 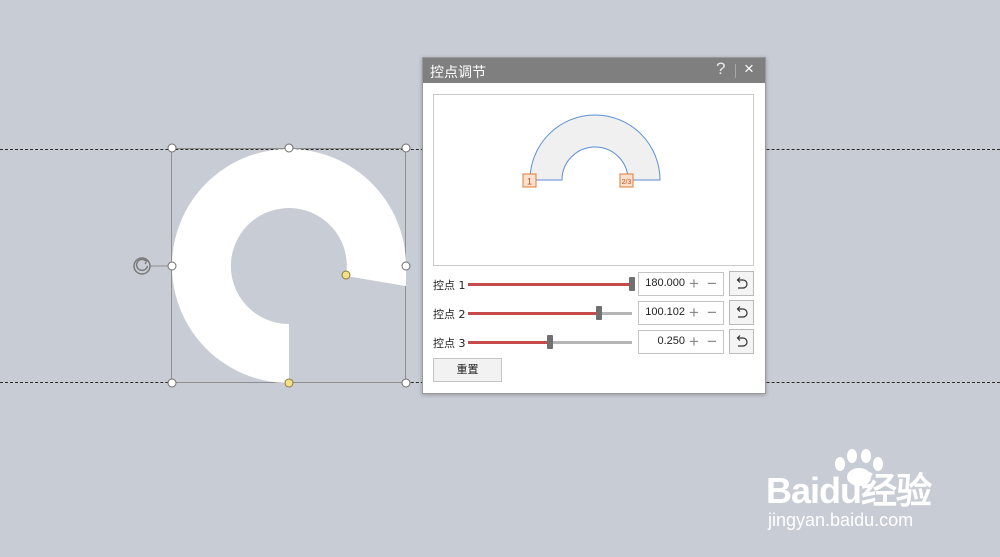 What do you see at coordinates (458, 73) in the screenshot?
I see `dialog-title: 控点调节` at bounding box center [458, 73].